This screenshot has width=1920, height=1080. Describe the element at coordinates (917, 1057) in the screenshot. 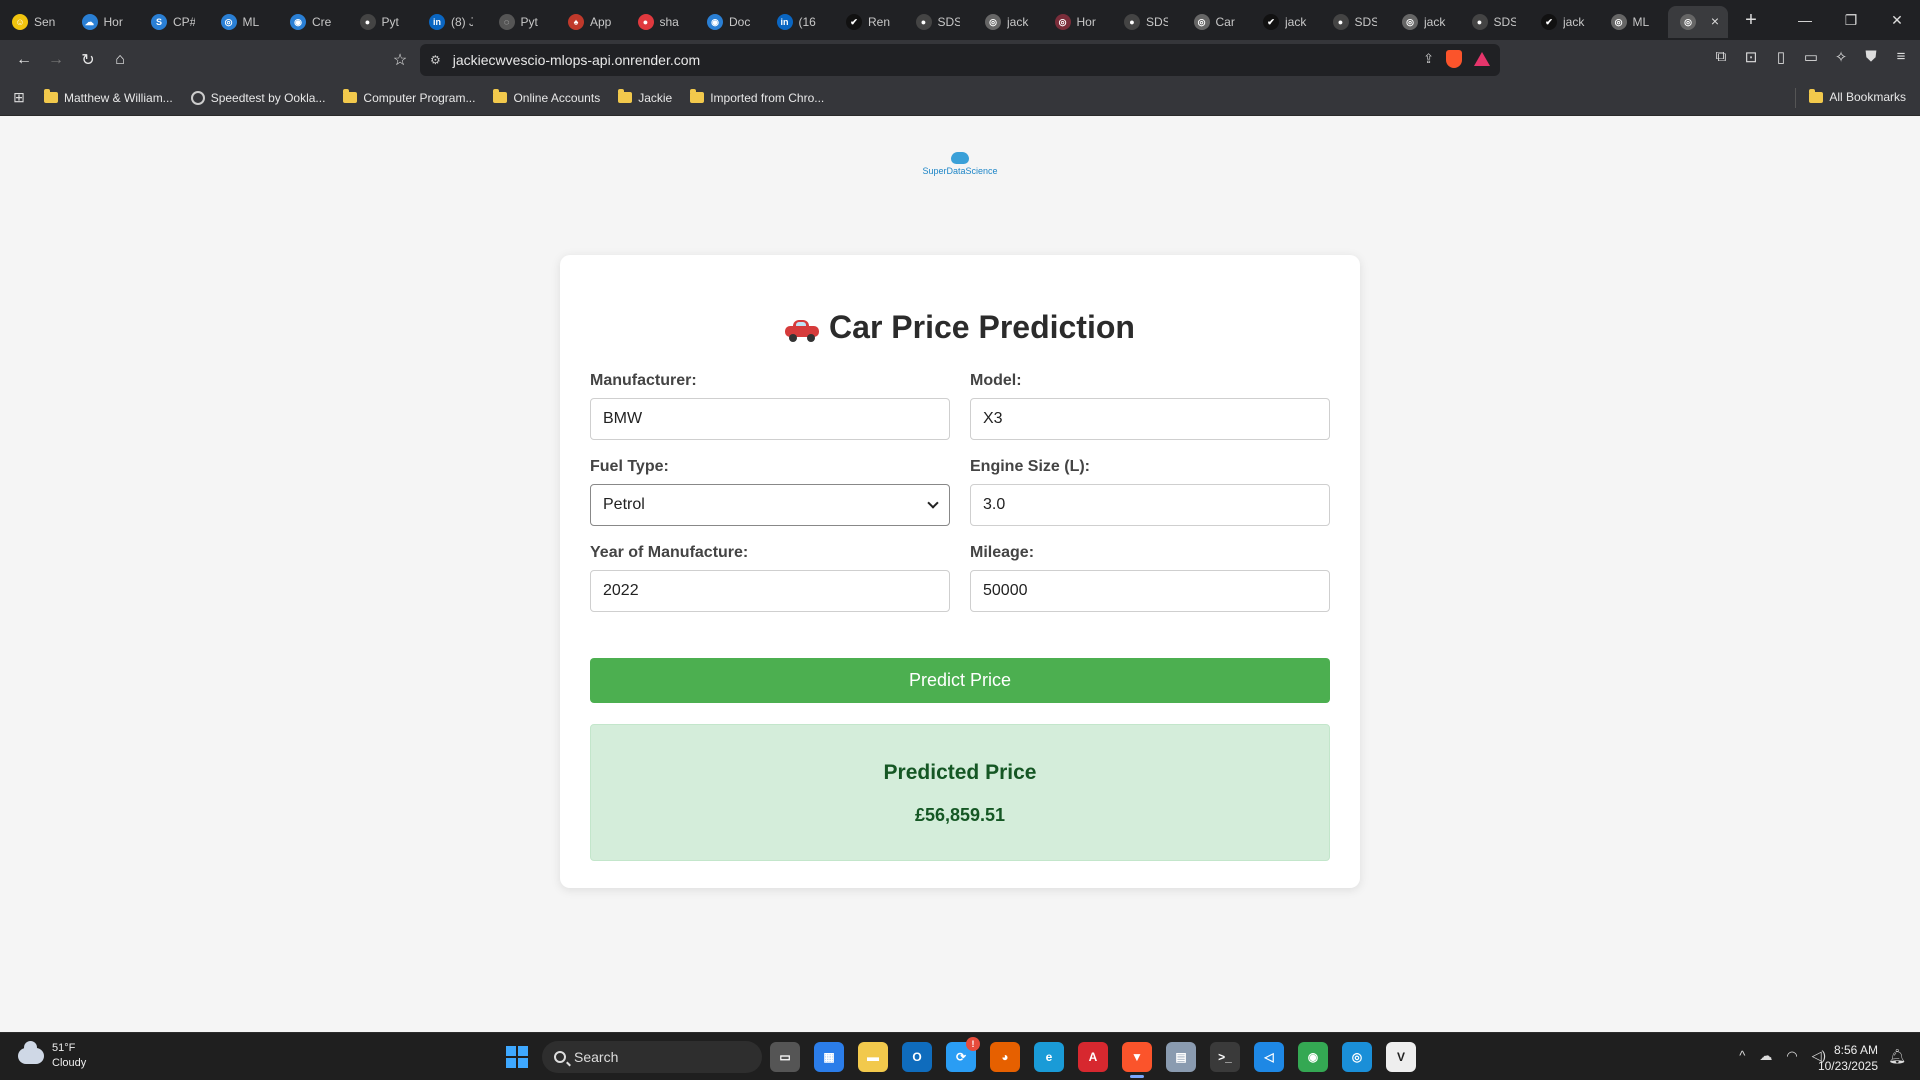

I see `outlook-icon: O` at that location.